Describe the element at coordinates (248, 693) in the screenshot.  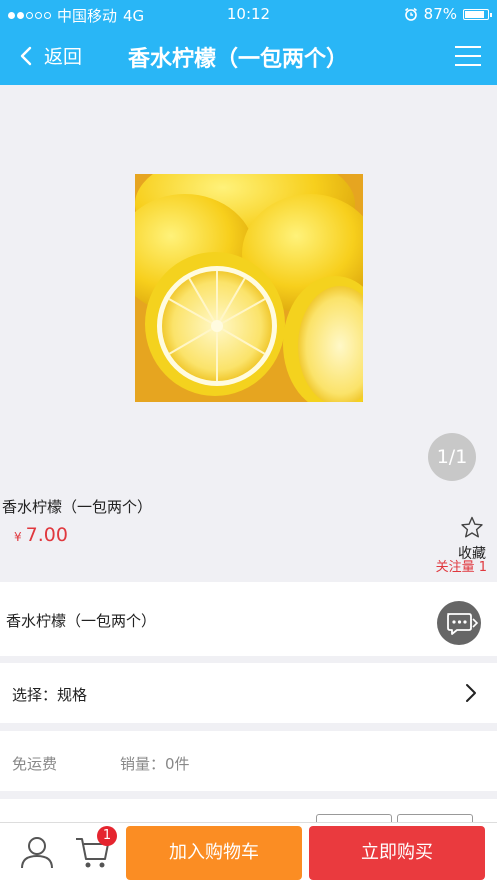
I see `select-spec-row: 选择：规格` at that location.